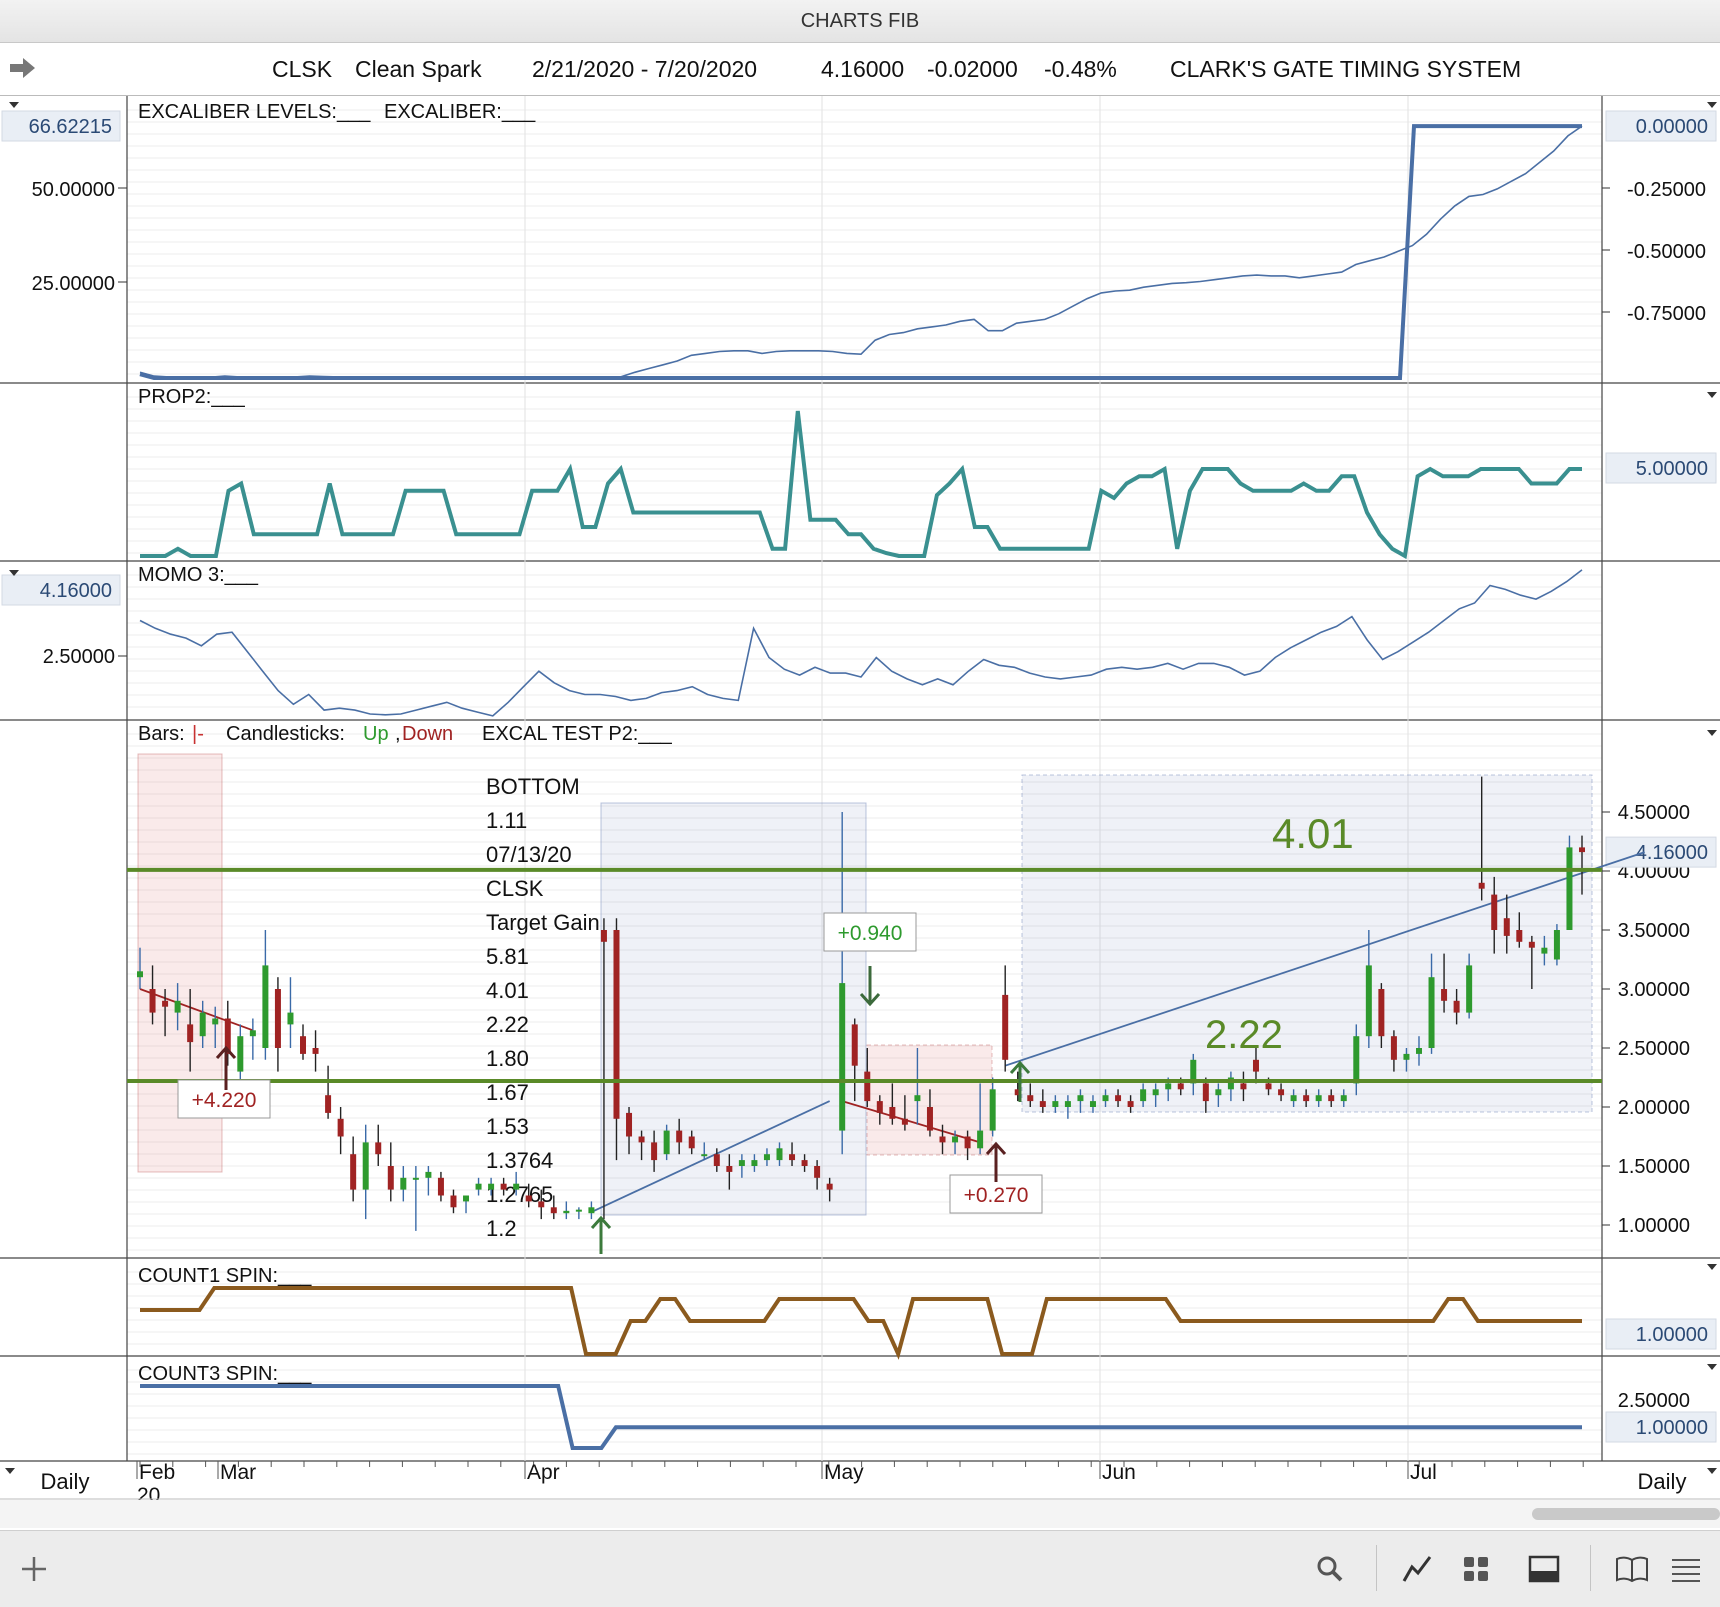  I want to click on scroll-thumb, so click(1626, 1514).